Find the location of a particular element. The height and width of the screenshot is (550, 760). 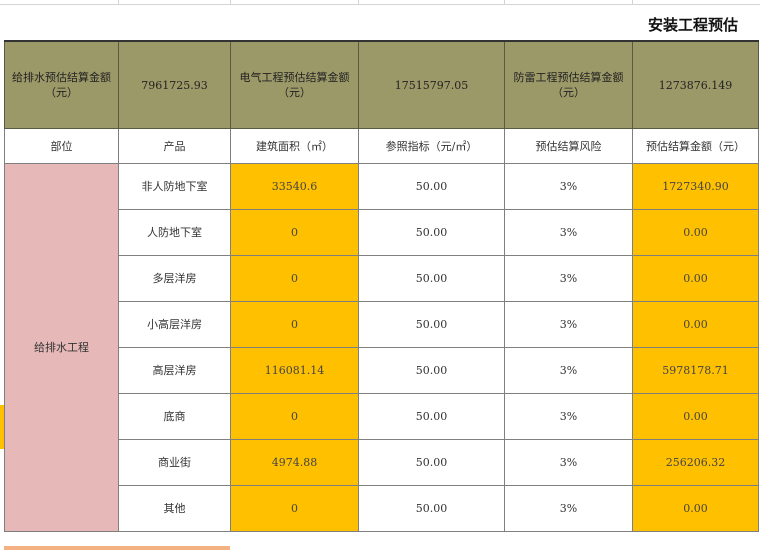

column-header: 参照指标（元/㎡） is located at coordinates (431, 146).